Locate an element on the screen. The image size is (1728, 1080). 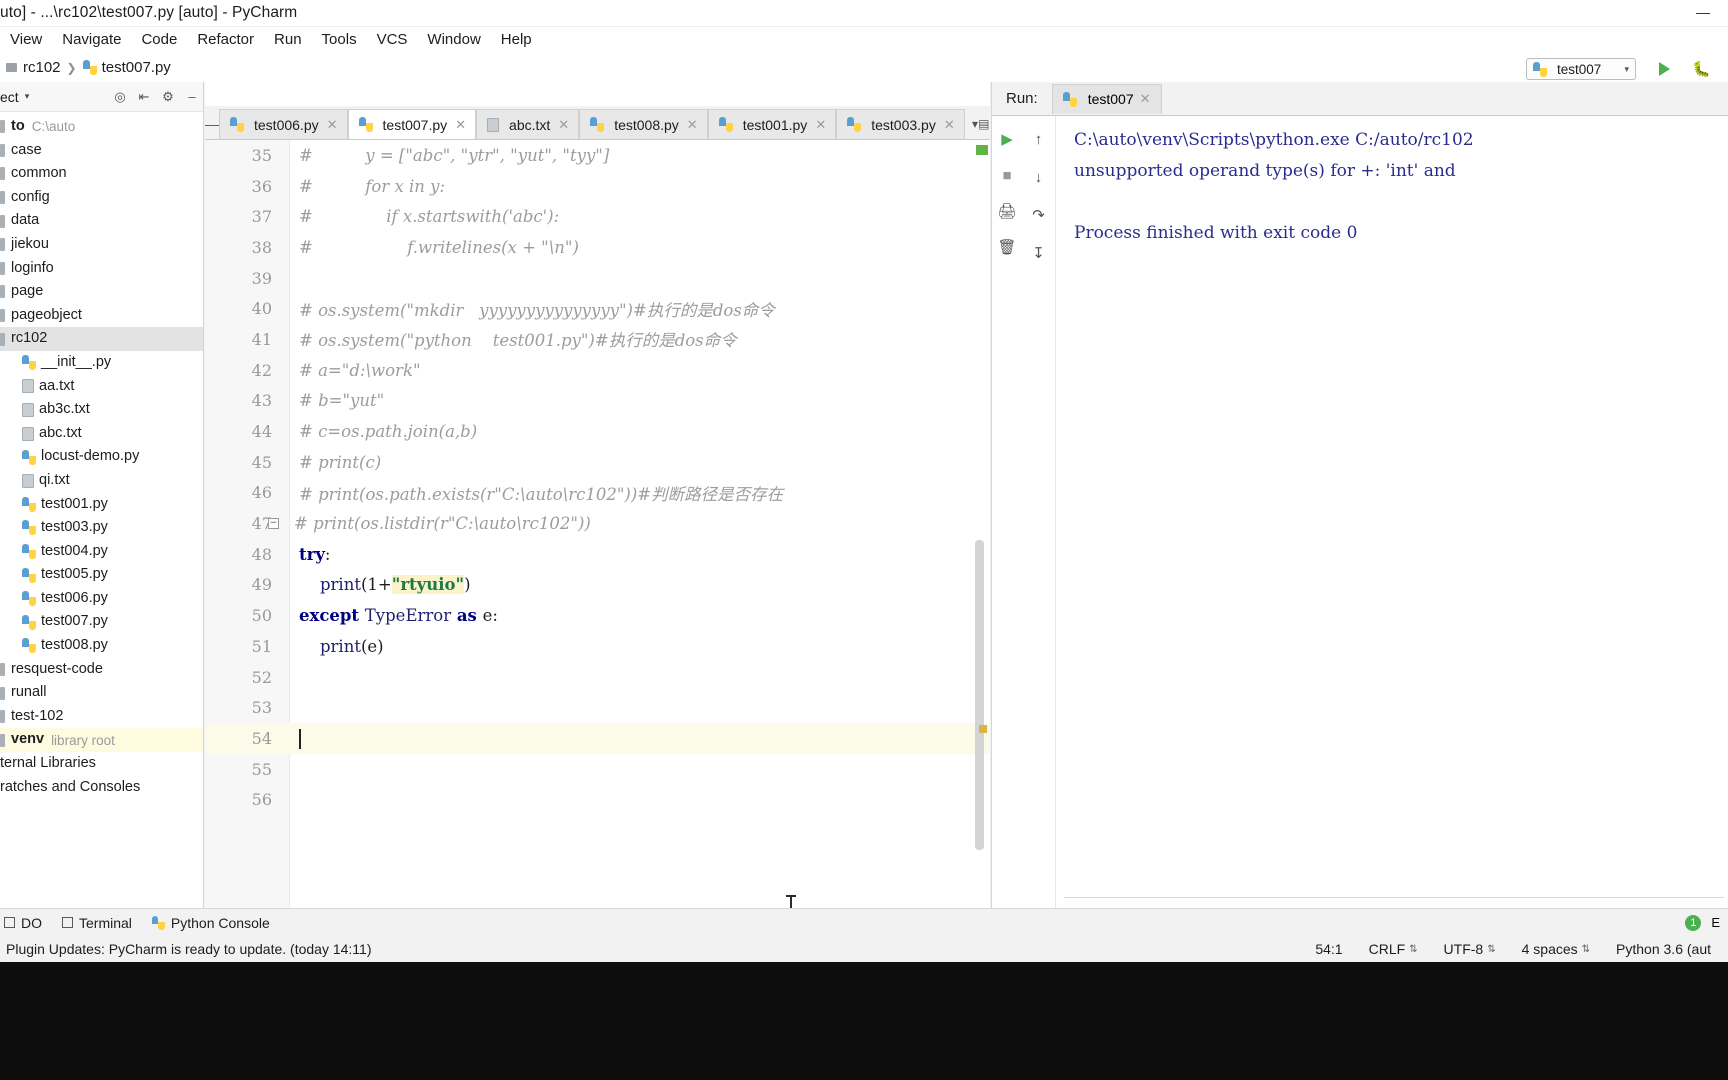
code-line: 54 is located at coordinates (597, 738).